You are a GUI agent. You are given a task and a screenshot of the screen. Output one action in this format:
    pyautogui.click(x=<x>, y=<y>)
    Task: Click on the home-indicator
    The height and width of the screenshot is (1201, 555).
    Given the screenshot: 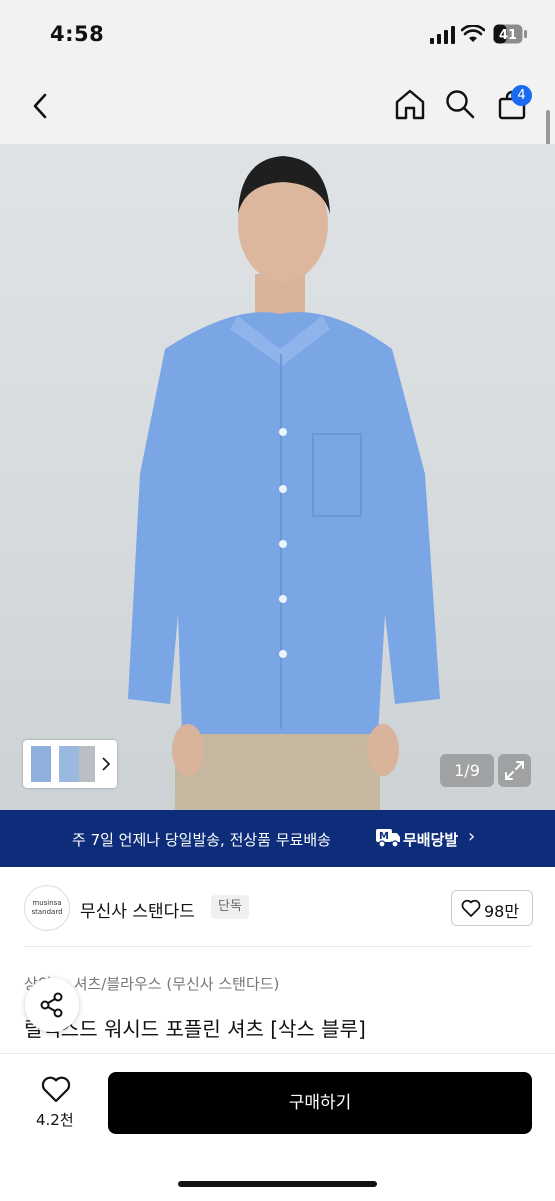 What is the action you would take?
    pyautogui.click(x=277, y=1184)
    